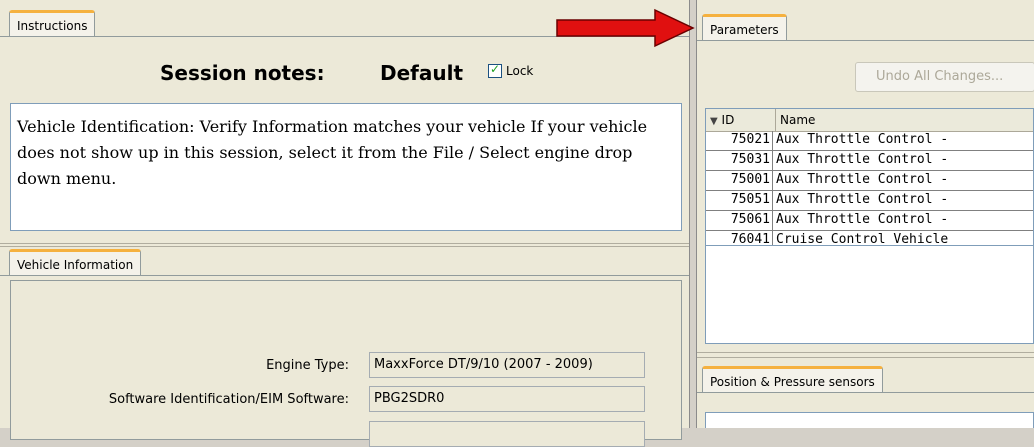 Image resolution: width=1034 pixels, height=447 pixels. Describe the element at coordinates (739, 238) in the screenshot. I see `cell-id: 76041` at that location.